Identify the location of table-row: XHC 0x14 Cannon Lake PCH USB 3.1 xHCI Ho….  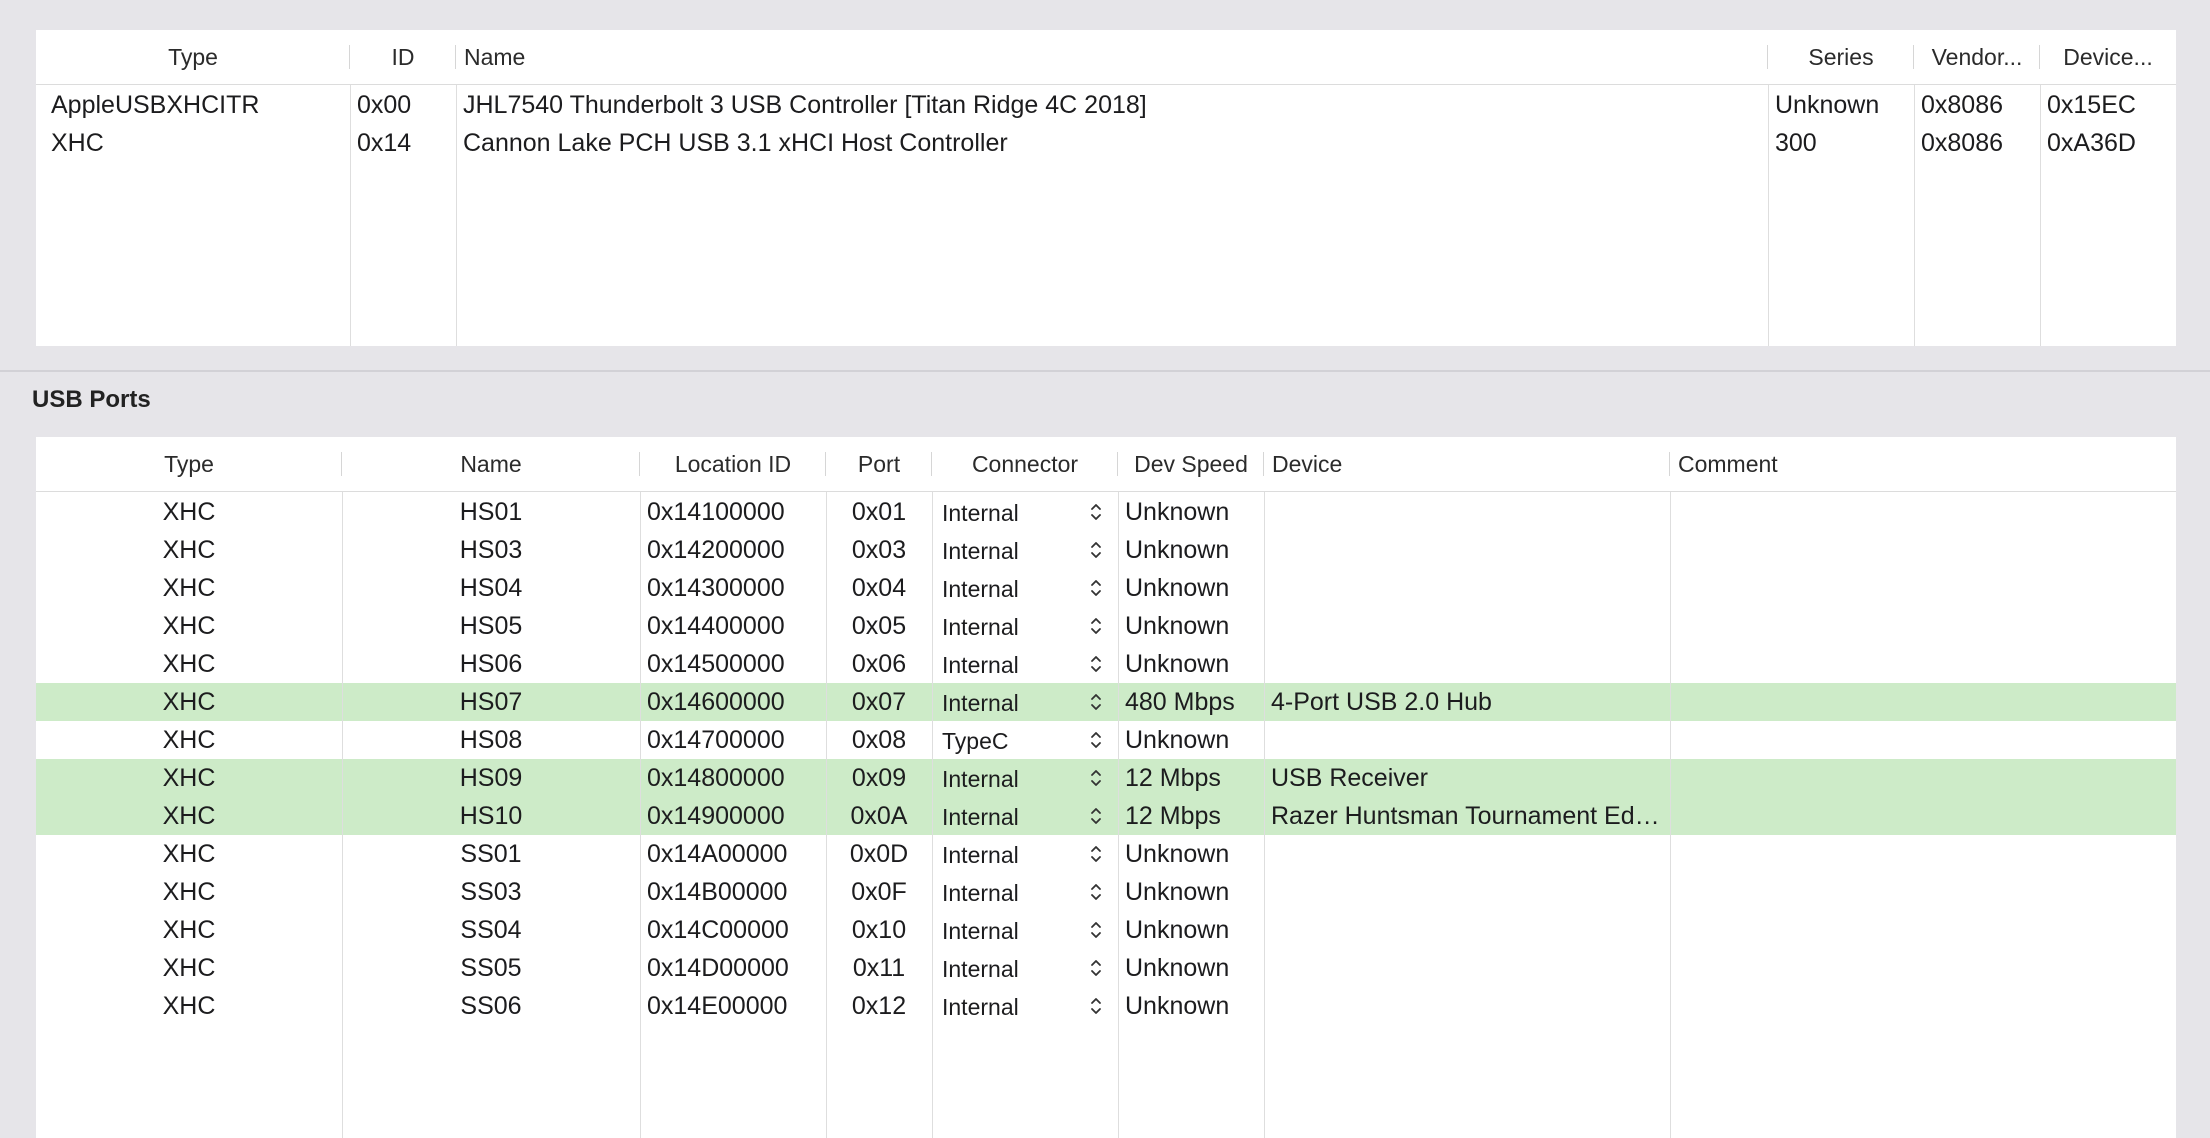
(1106, 143).